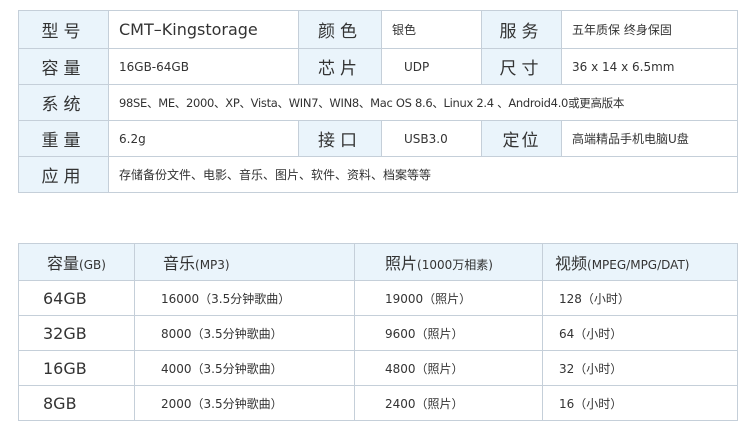 This screenshot has height=448, width=750. Describe the element at coordinates (640, 298) in the screenshot. I see `row-video: 128（小时）` at that location.